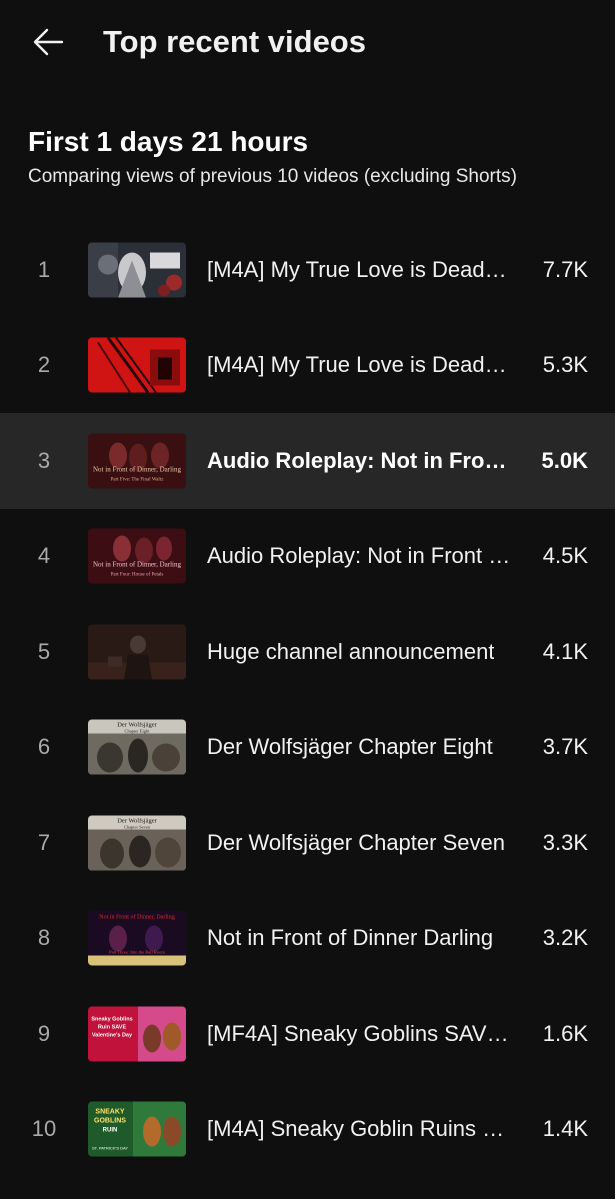 This screenshot has height=1199, width=615. Describe the element at coordinates (110, 1131) in the screenshot. I see `thumbnail-text: RUIN` at that location.